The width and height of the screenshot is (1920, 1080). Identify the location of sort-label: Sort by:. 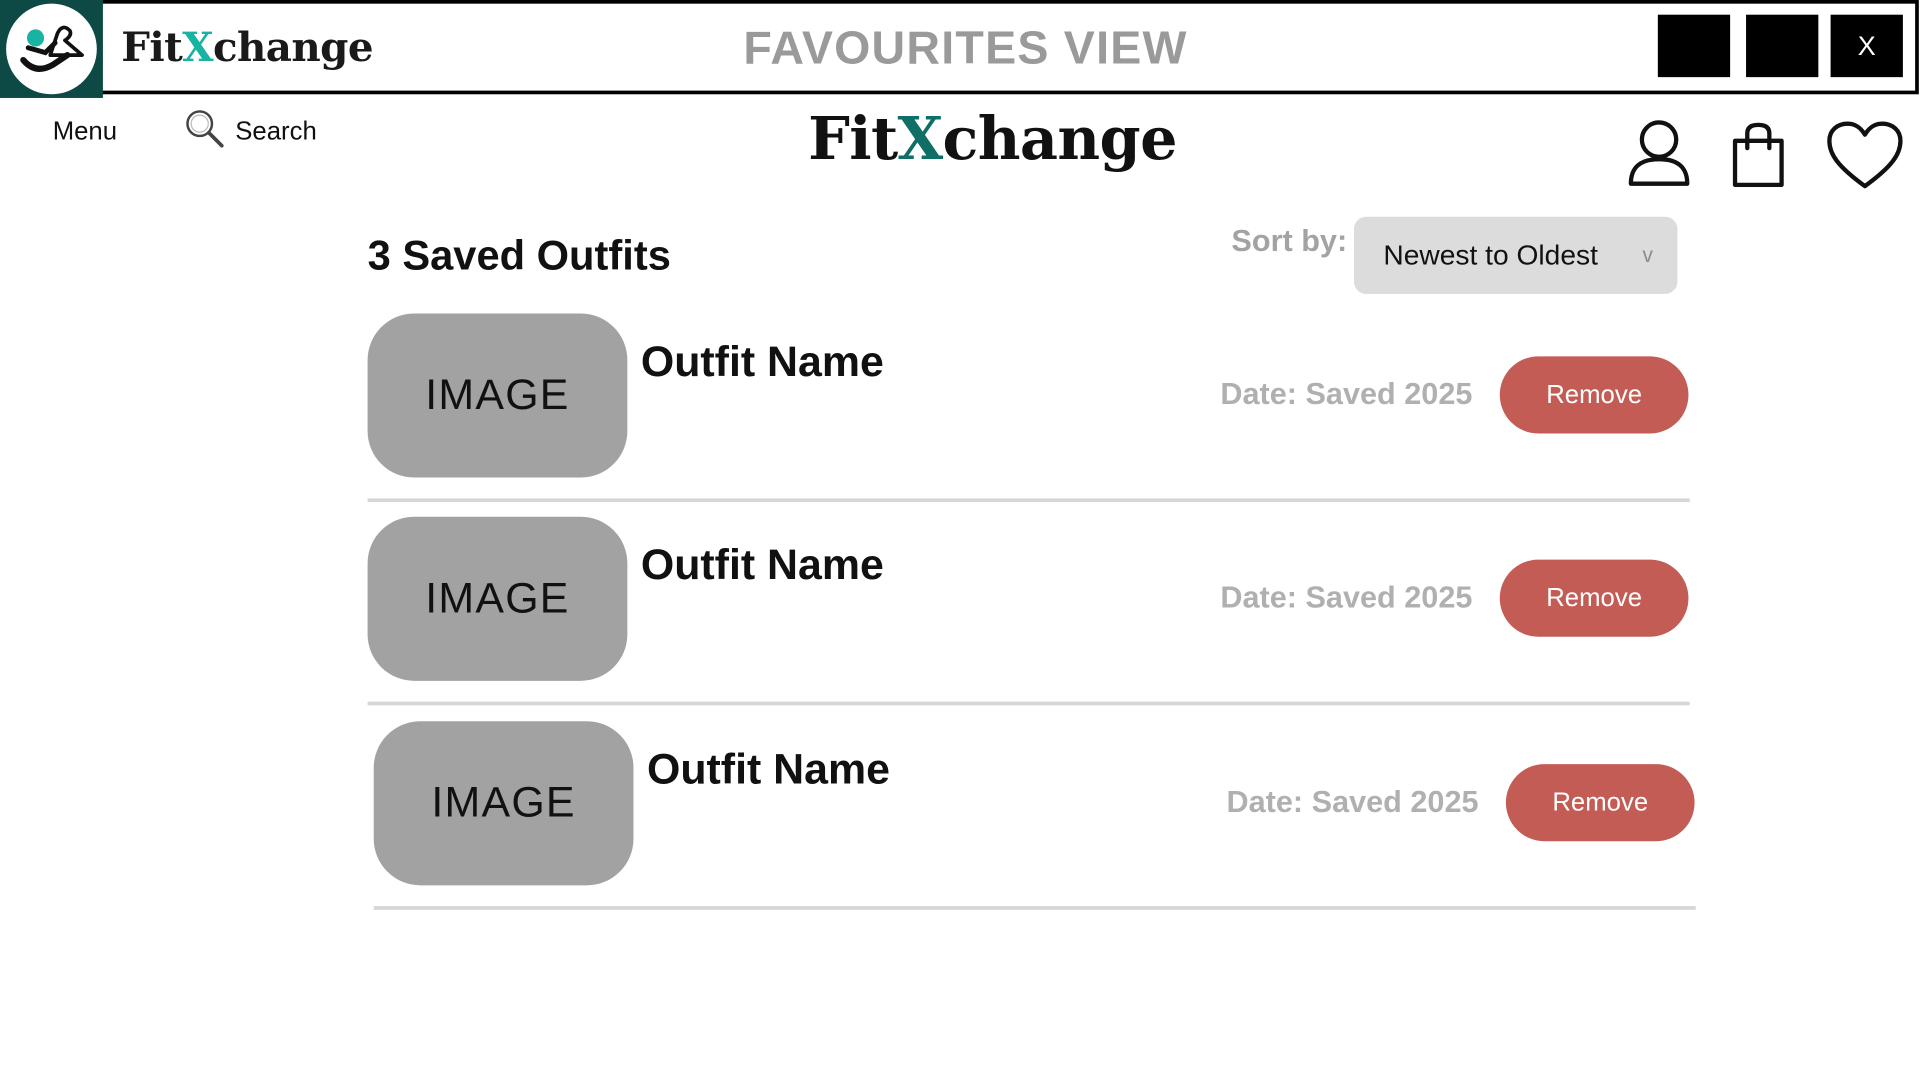
(1289, 241).